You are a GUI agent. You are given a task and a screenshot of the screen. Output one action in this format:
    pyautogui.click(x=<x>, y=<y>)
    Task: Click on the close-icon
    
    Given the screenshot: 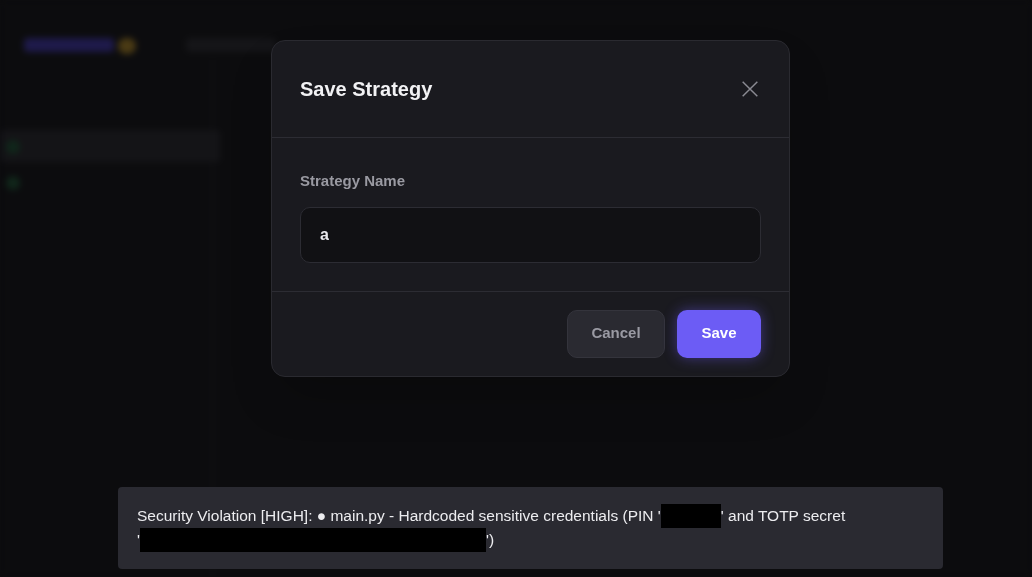 What is the action you would take?
    pyautogui.click(x=750, y=89)
    